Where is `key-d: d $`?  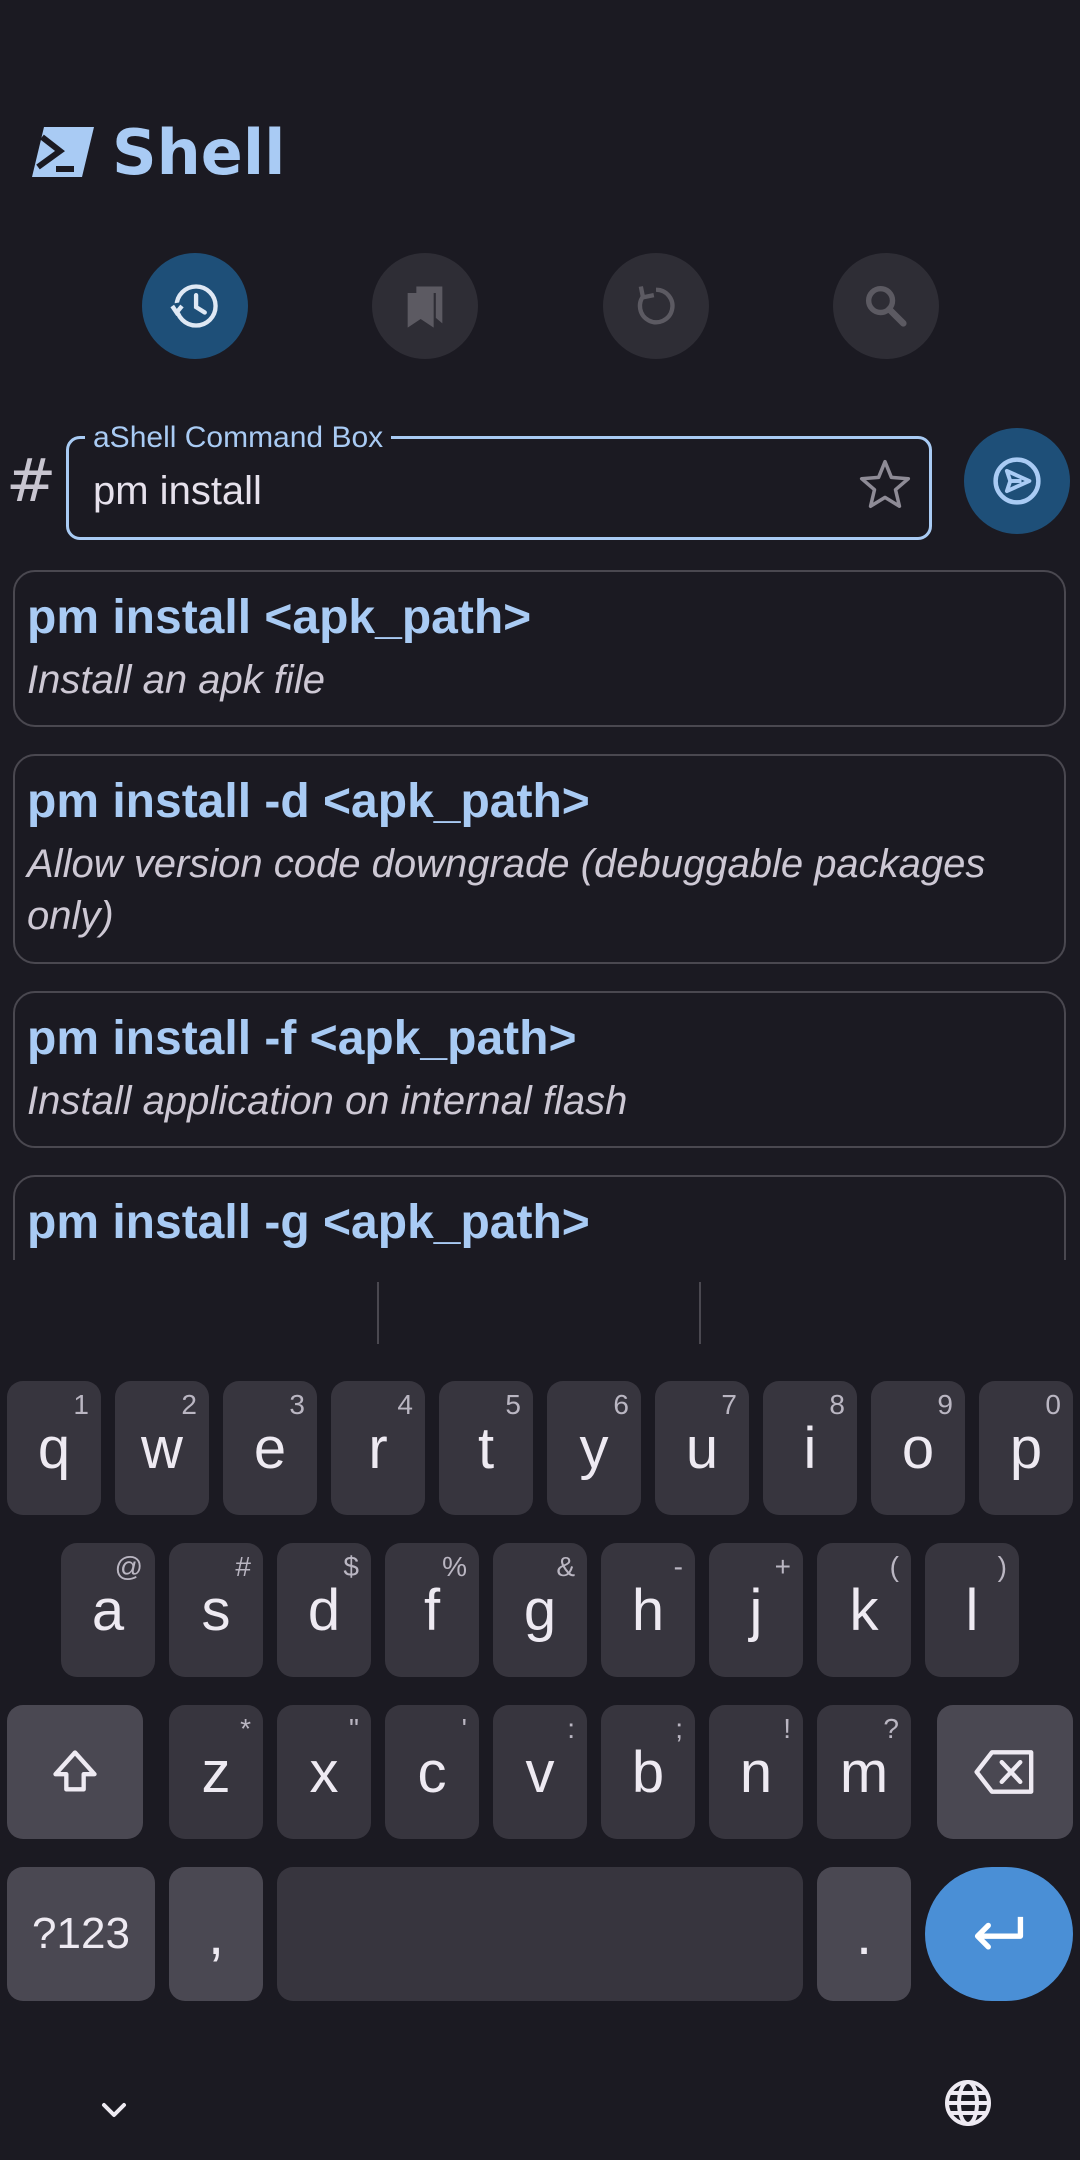
key-d: d $ is located at coordinates (324, 1610).